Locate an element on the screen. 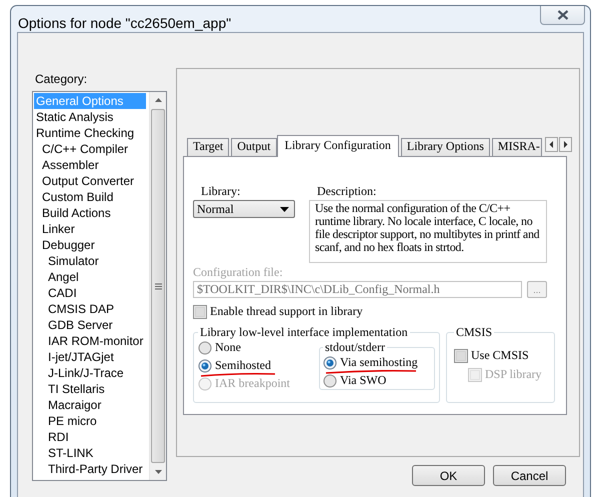  grip-icon is located at coordinates (158, 286).